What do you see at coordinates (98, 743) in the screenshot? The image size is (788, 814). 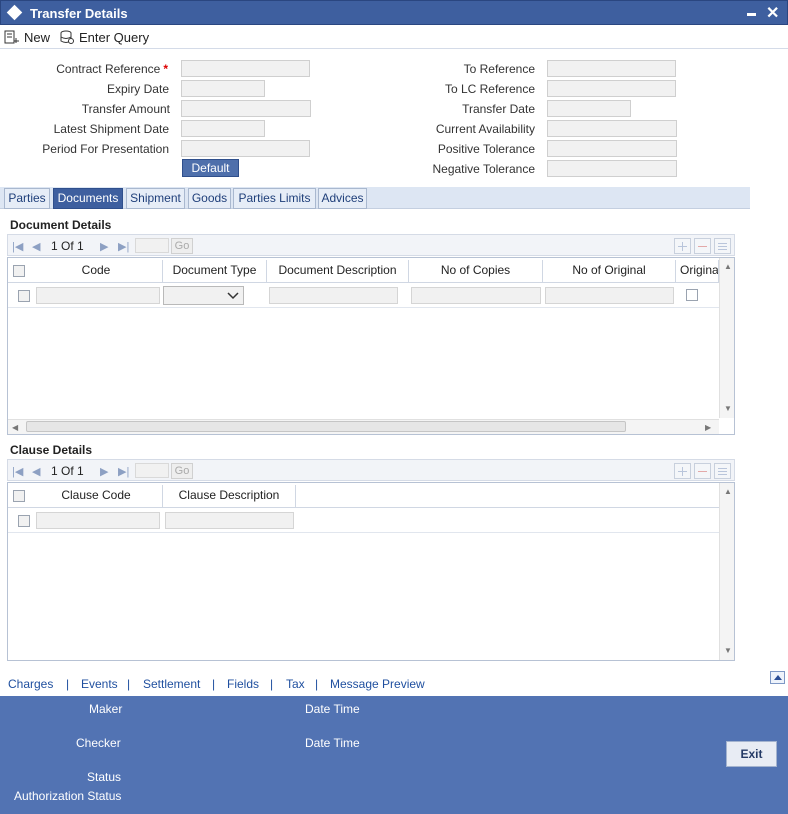 I see `checker-label: Checker` at bounding box center [98, 743].